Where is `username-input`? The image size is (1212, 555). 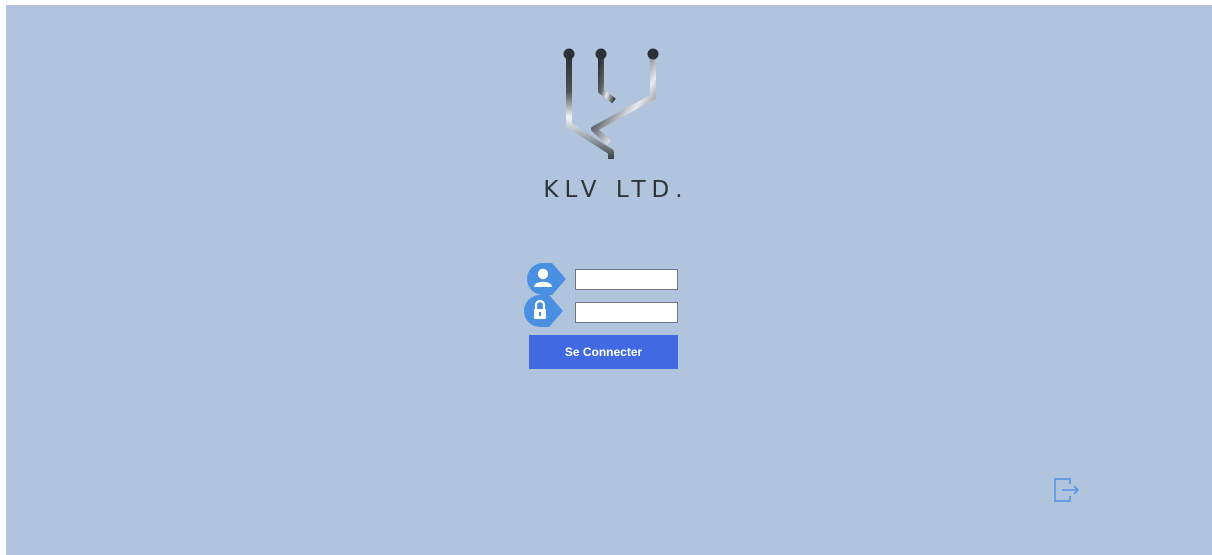 username-input is located at coordinates (626, 279).